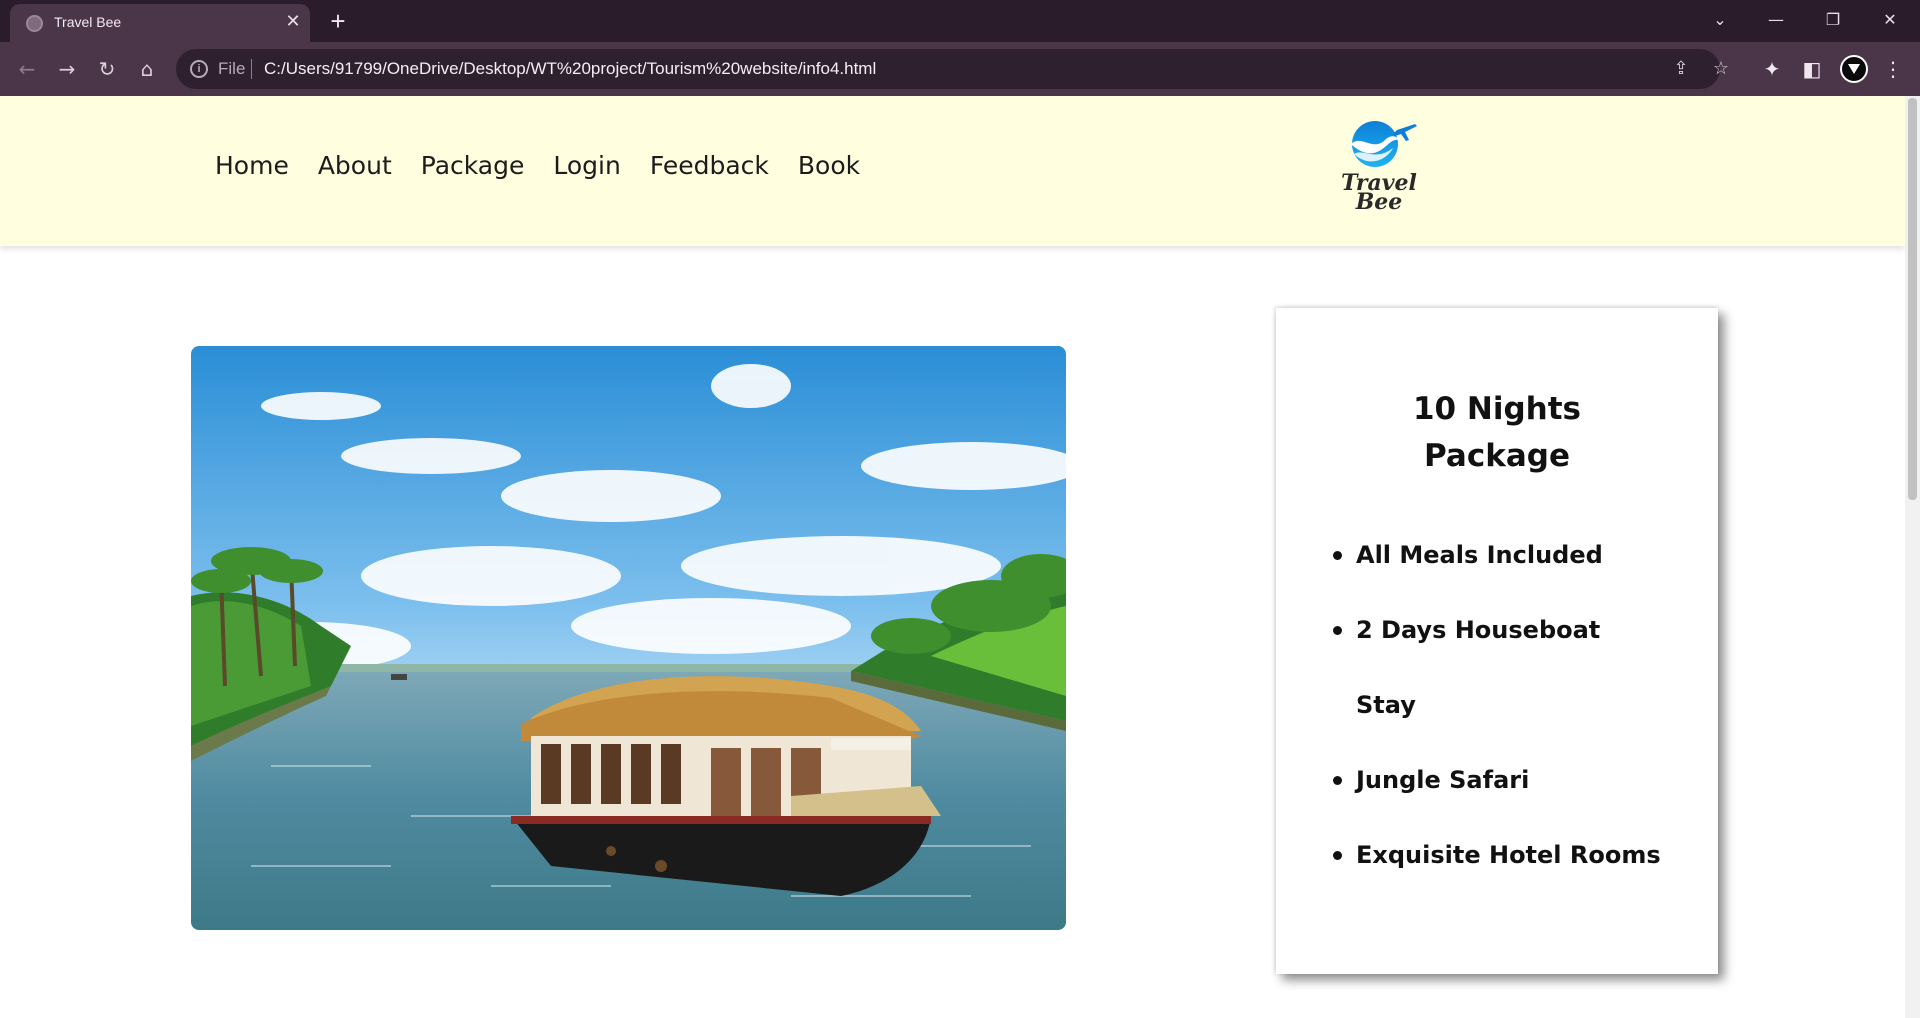 The height and width of the screenshot is (1018, 1920). I want to click on new-tab-button: +, so click(338, 21).